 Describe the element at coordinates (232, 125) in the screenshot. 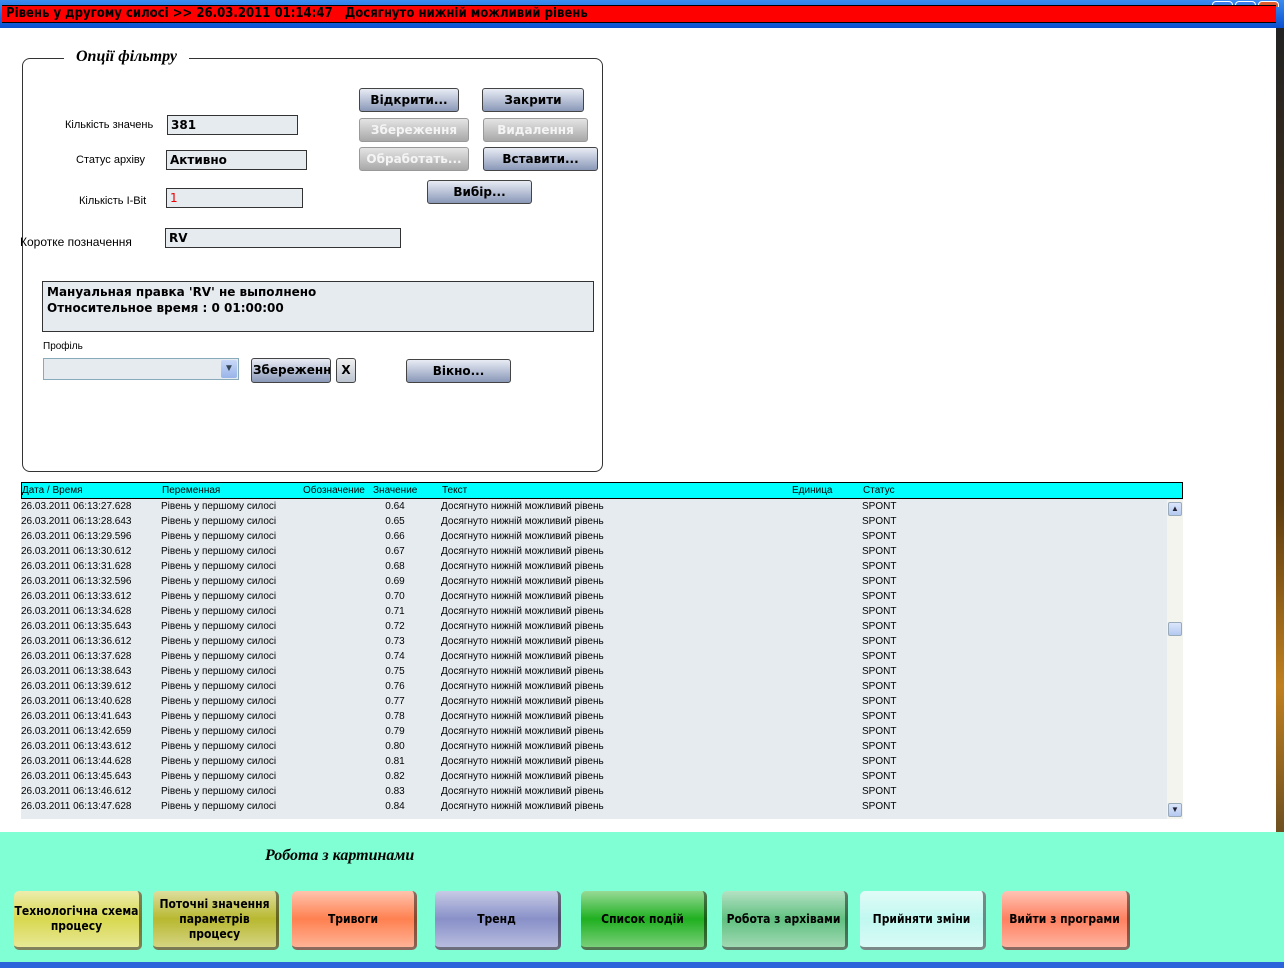

I see `count-field: 381` at that location.